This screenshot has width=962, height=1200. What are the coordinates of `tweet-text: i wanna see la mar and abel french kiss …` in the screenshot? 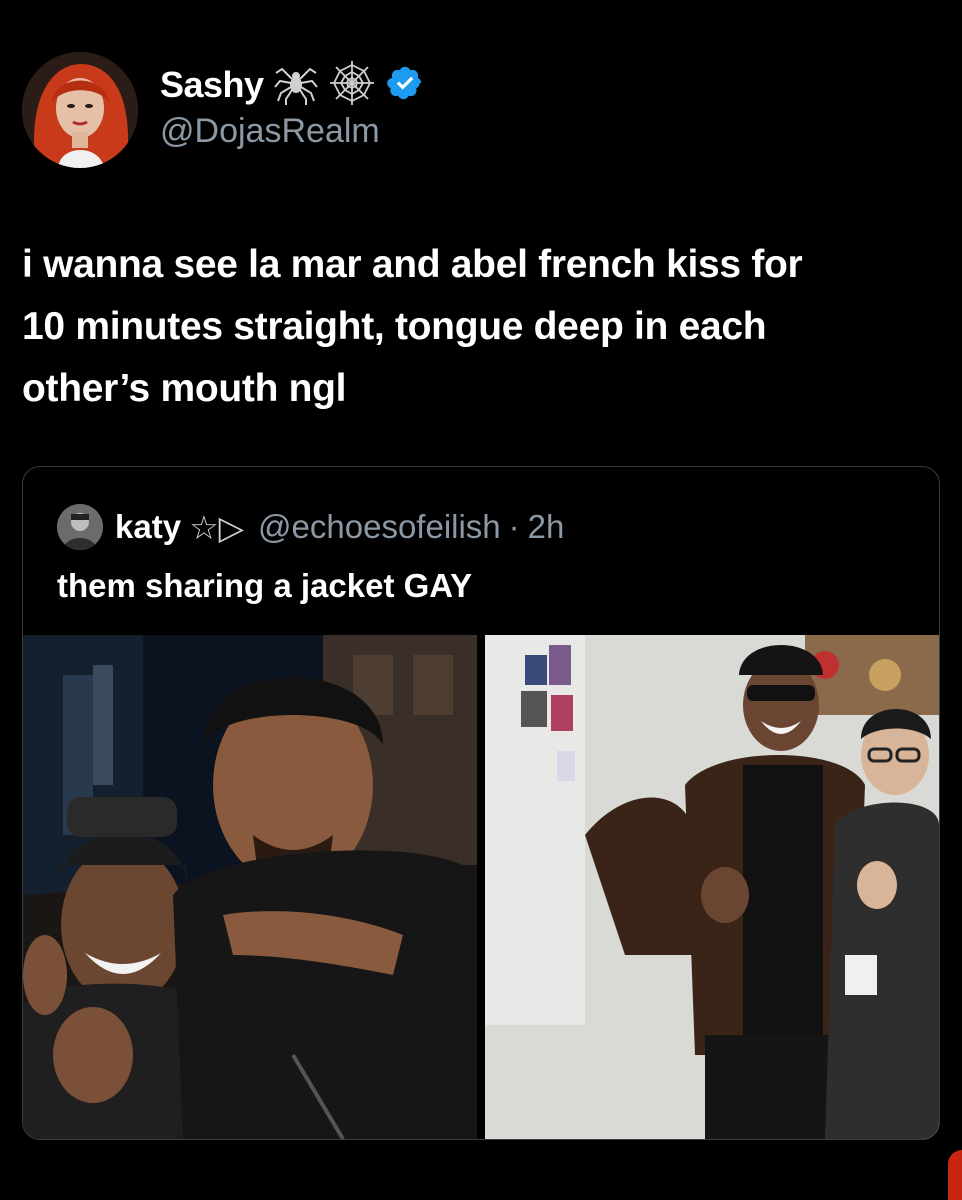 It's located at (482, 327).